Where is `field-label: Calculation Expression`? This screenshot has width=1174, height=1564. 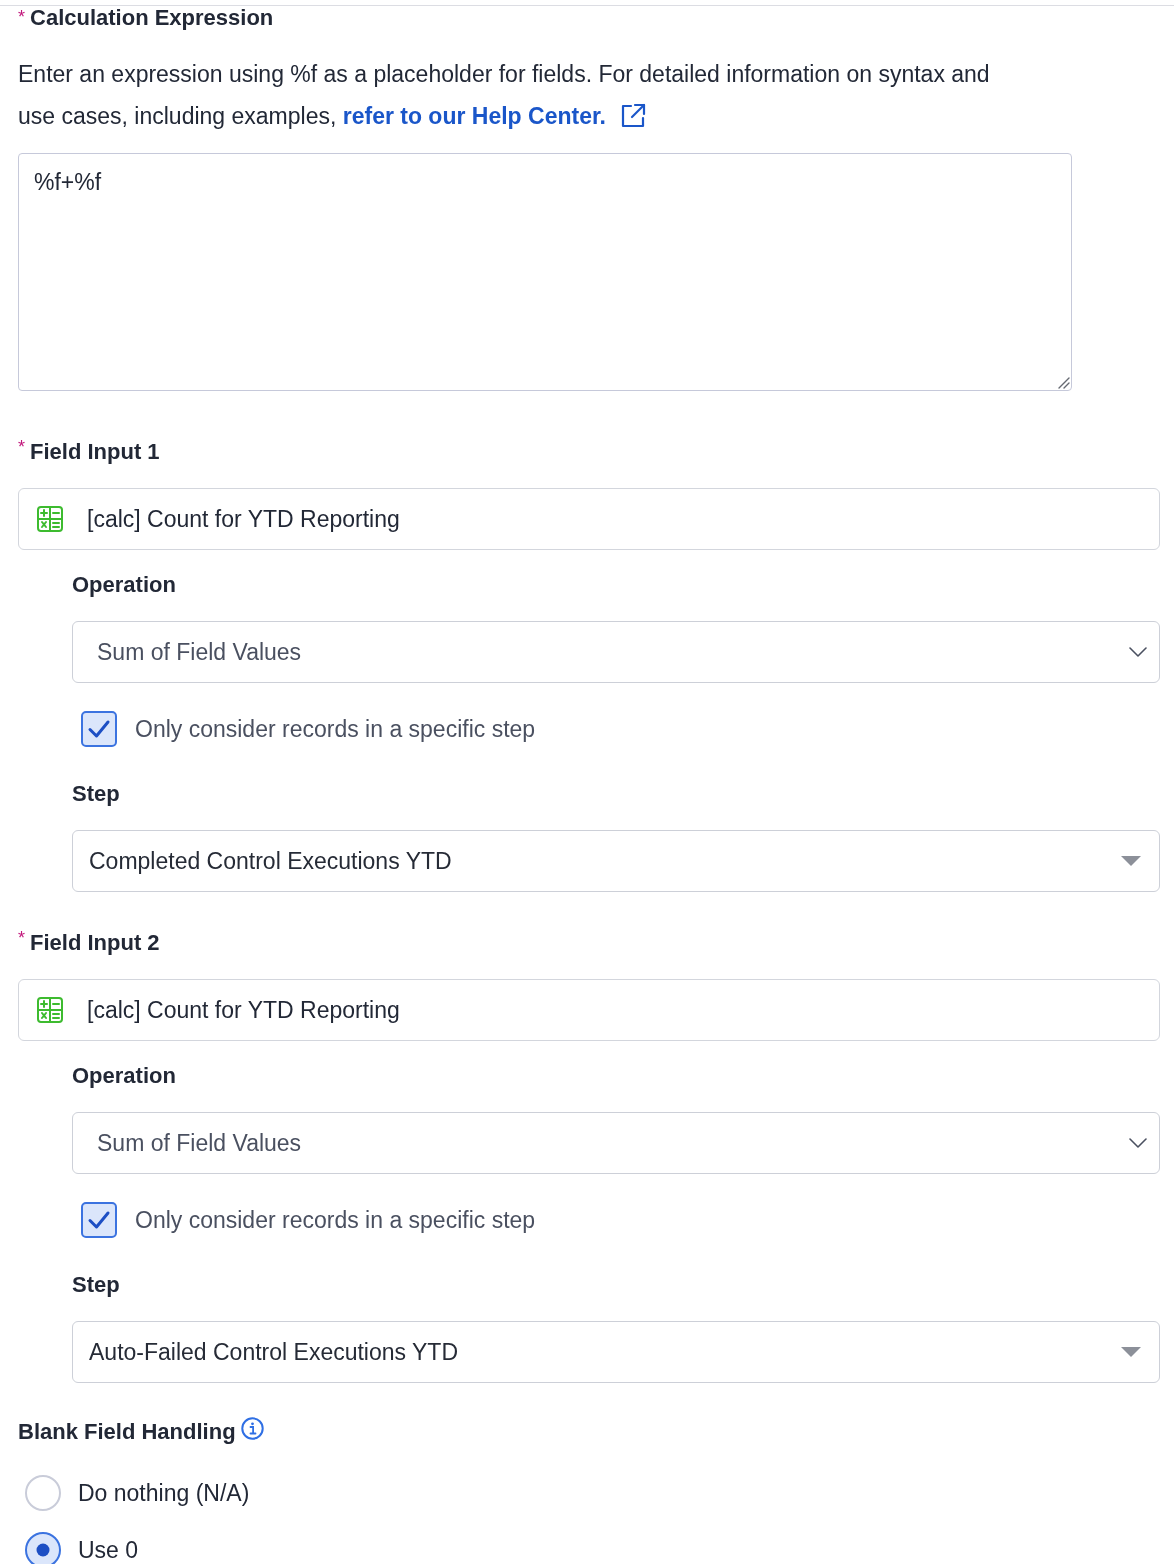
field-label: Calculation Expression is located at coordinates (152, 18).